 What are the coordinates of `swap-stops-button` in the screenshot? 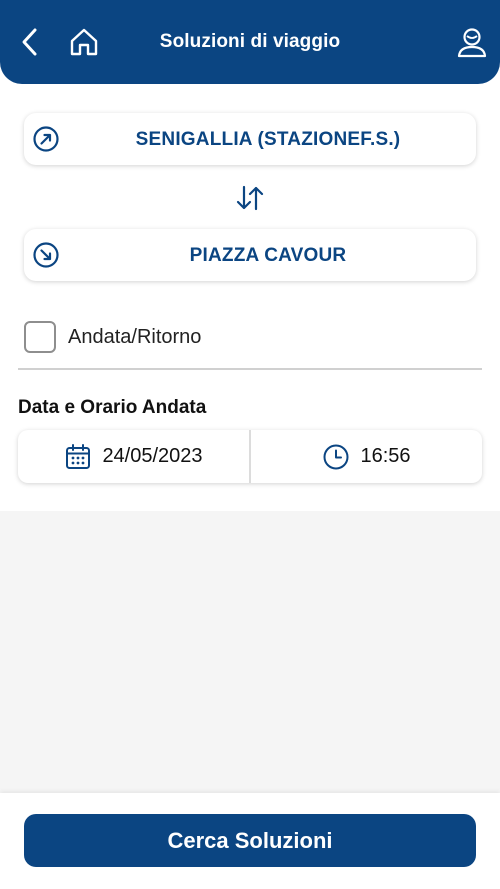 It's located at (250, 198).